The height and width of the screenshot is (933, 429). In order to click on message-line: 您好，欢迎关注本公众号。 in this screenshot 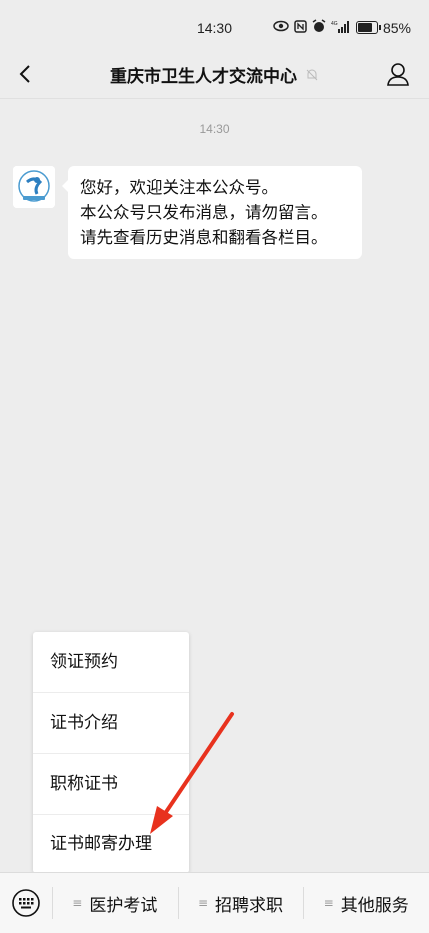, I will do `click(179, 187)`.